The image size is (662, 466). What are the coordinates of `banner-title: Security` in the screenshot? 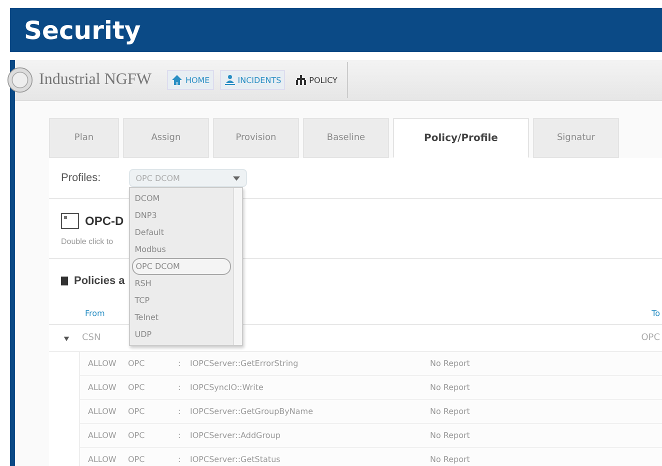 It's located at (82, 30).